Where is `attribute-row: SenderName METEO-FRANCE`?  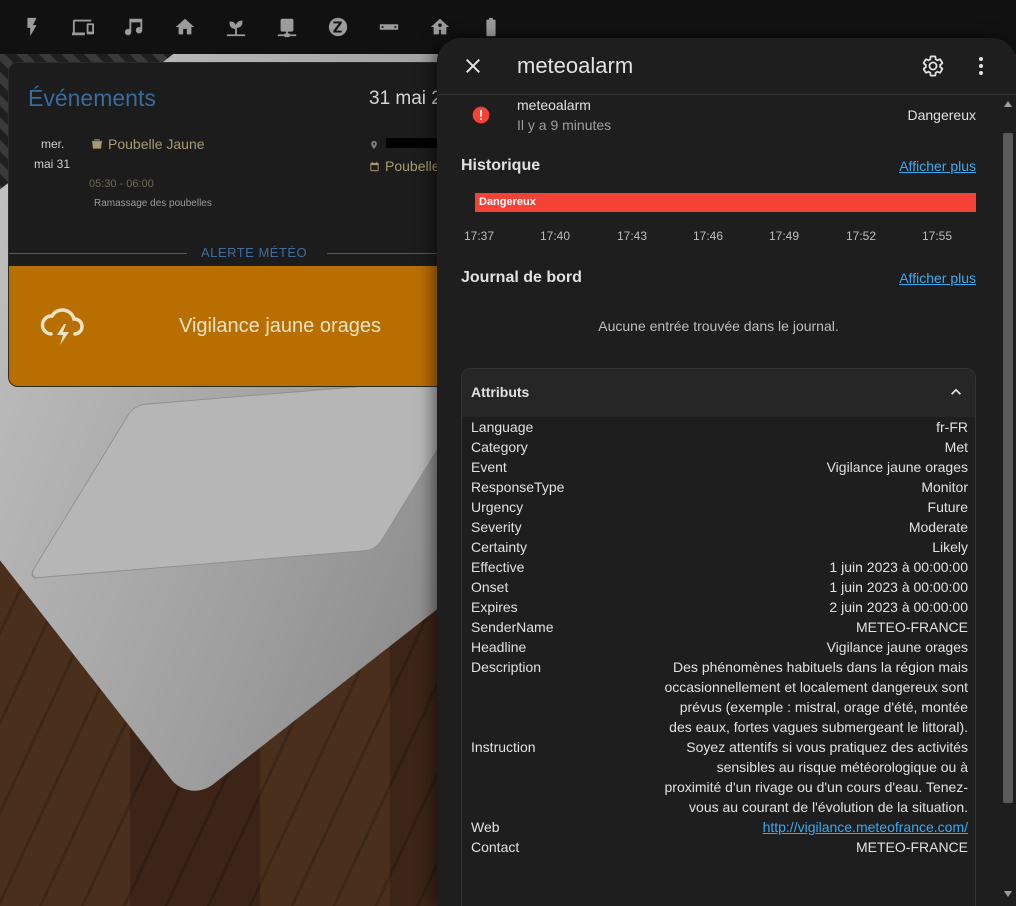
attribute-row: SenderName METEO-FRANCE is located at coordinates (718, 627).